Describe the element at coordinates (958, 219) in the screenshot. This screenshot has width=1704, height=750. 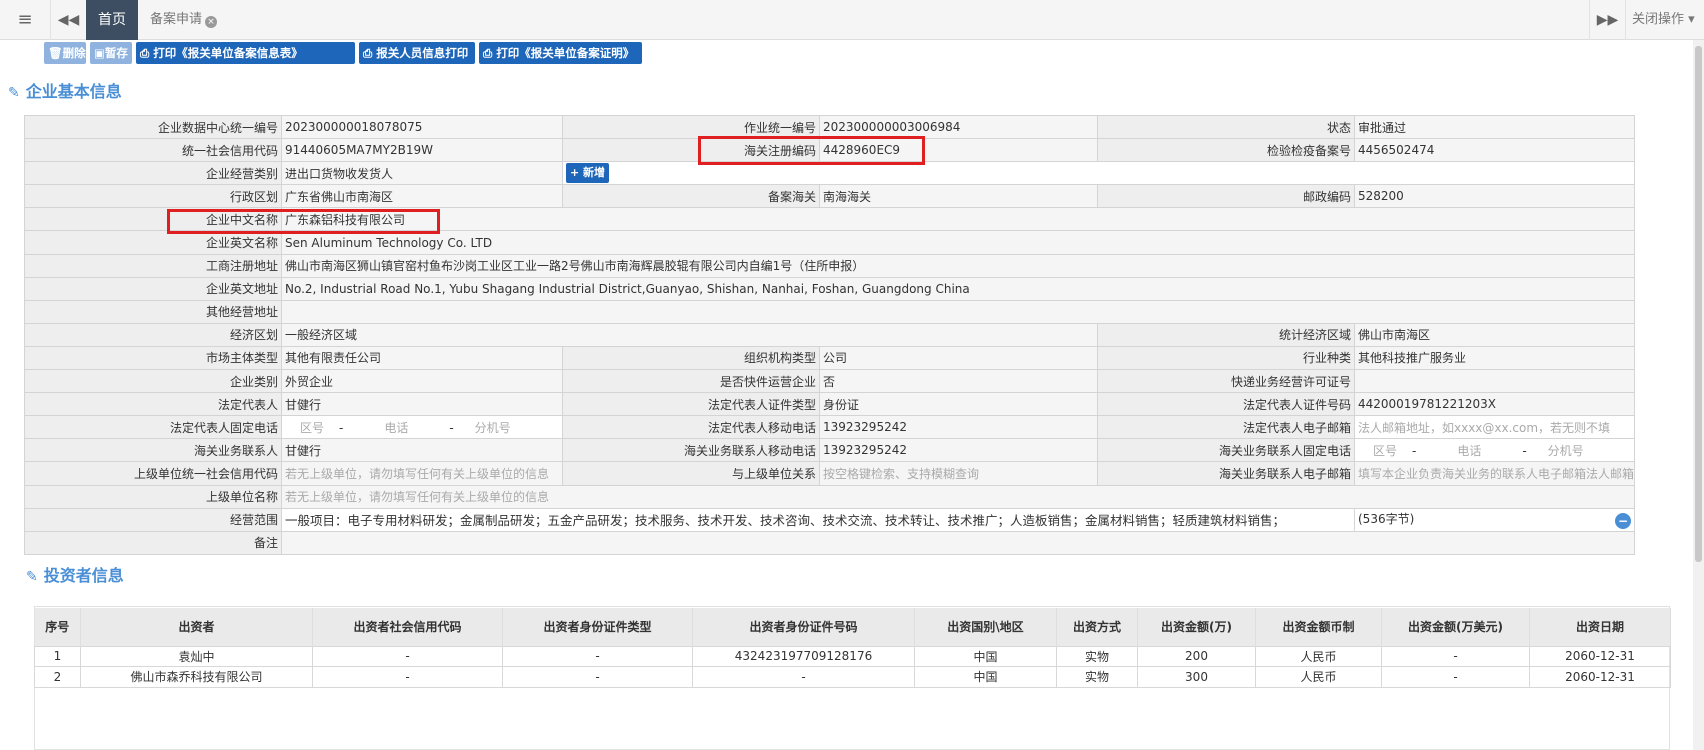
I see `company-name-value: 广东森铝科技有限公司` at that location.